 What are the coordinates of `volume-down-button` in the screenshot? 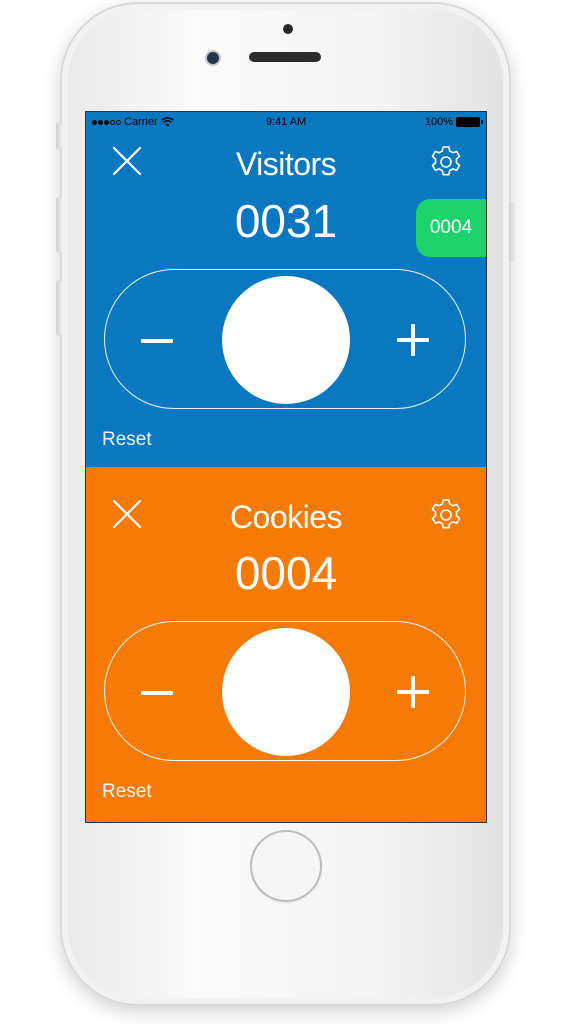 It's located at (59, 308).